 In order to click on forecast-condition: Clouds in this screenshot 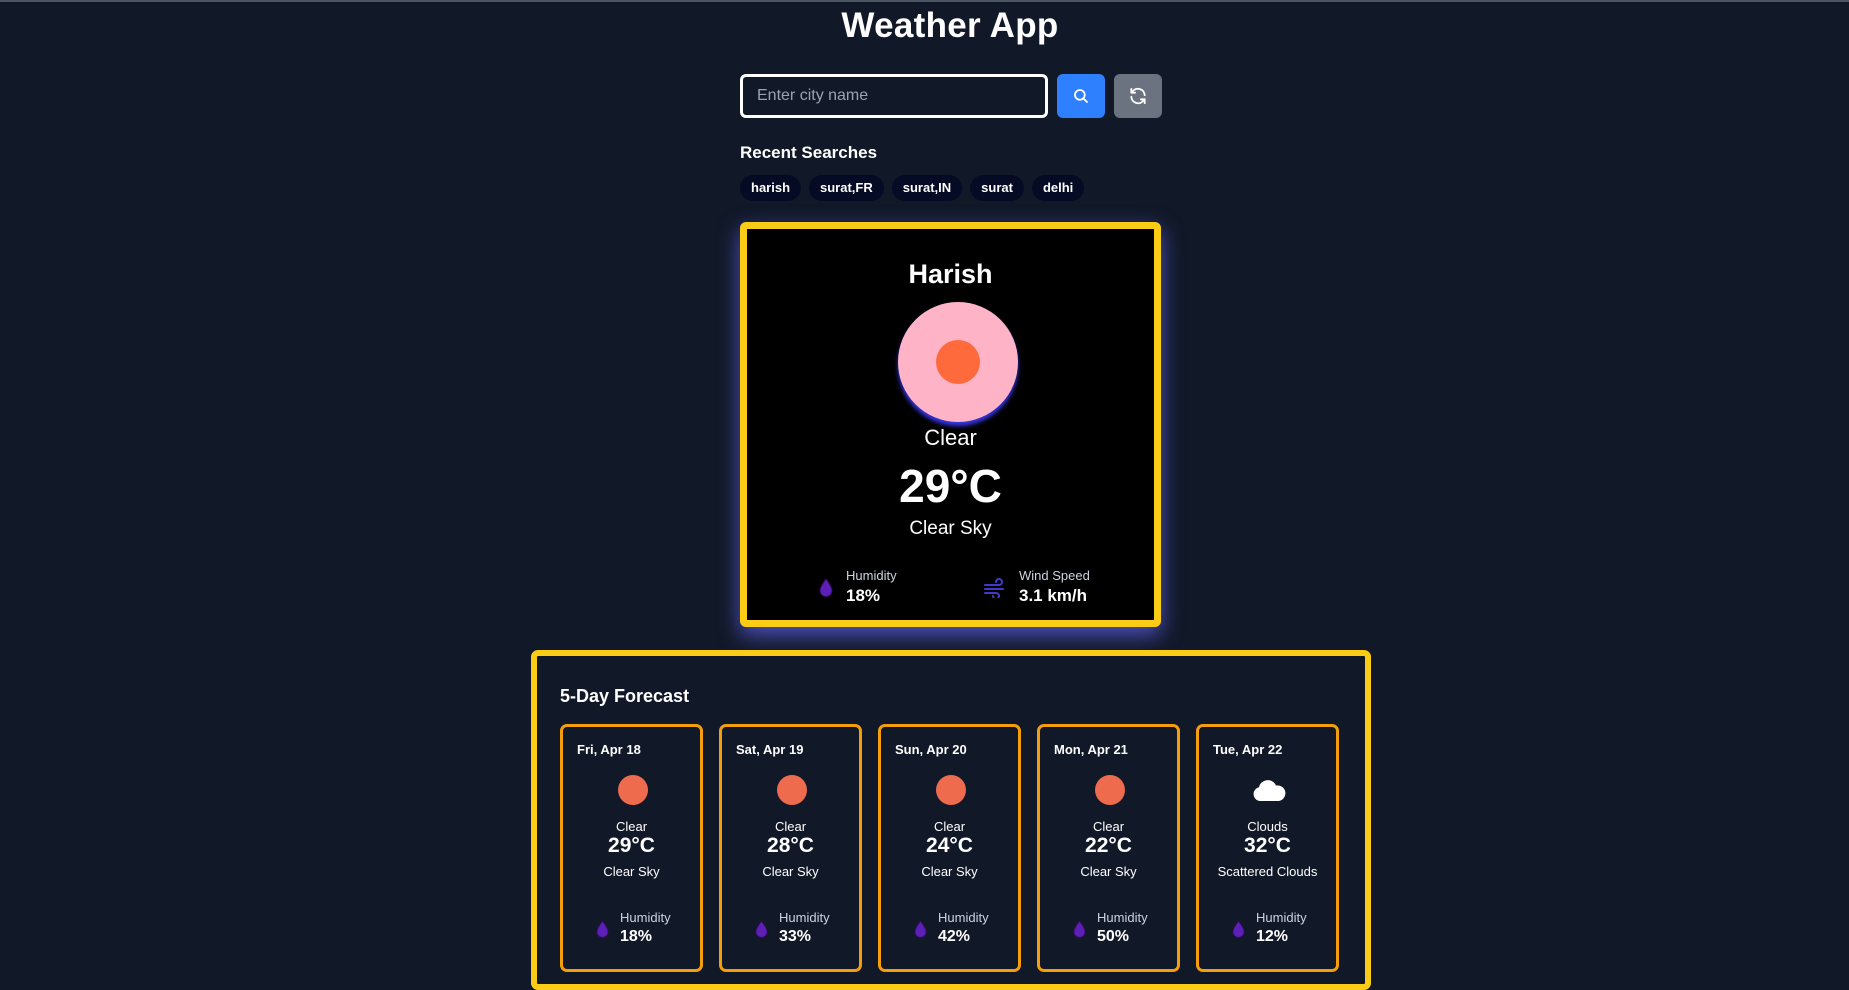, I will do `click(1267, 826)`.